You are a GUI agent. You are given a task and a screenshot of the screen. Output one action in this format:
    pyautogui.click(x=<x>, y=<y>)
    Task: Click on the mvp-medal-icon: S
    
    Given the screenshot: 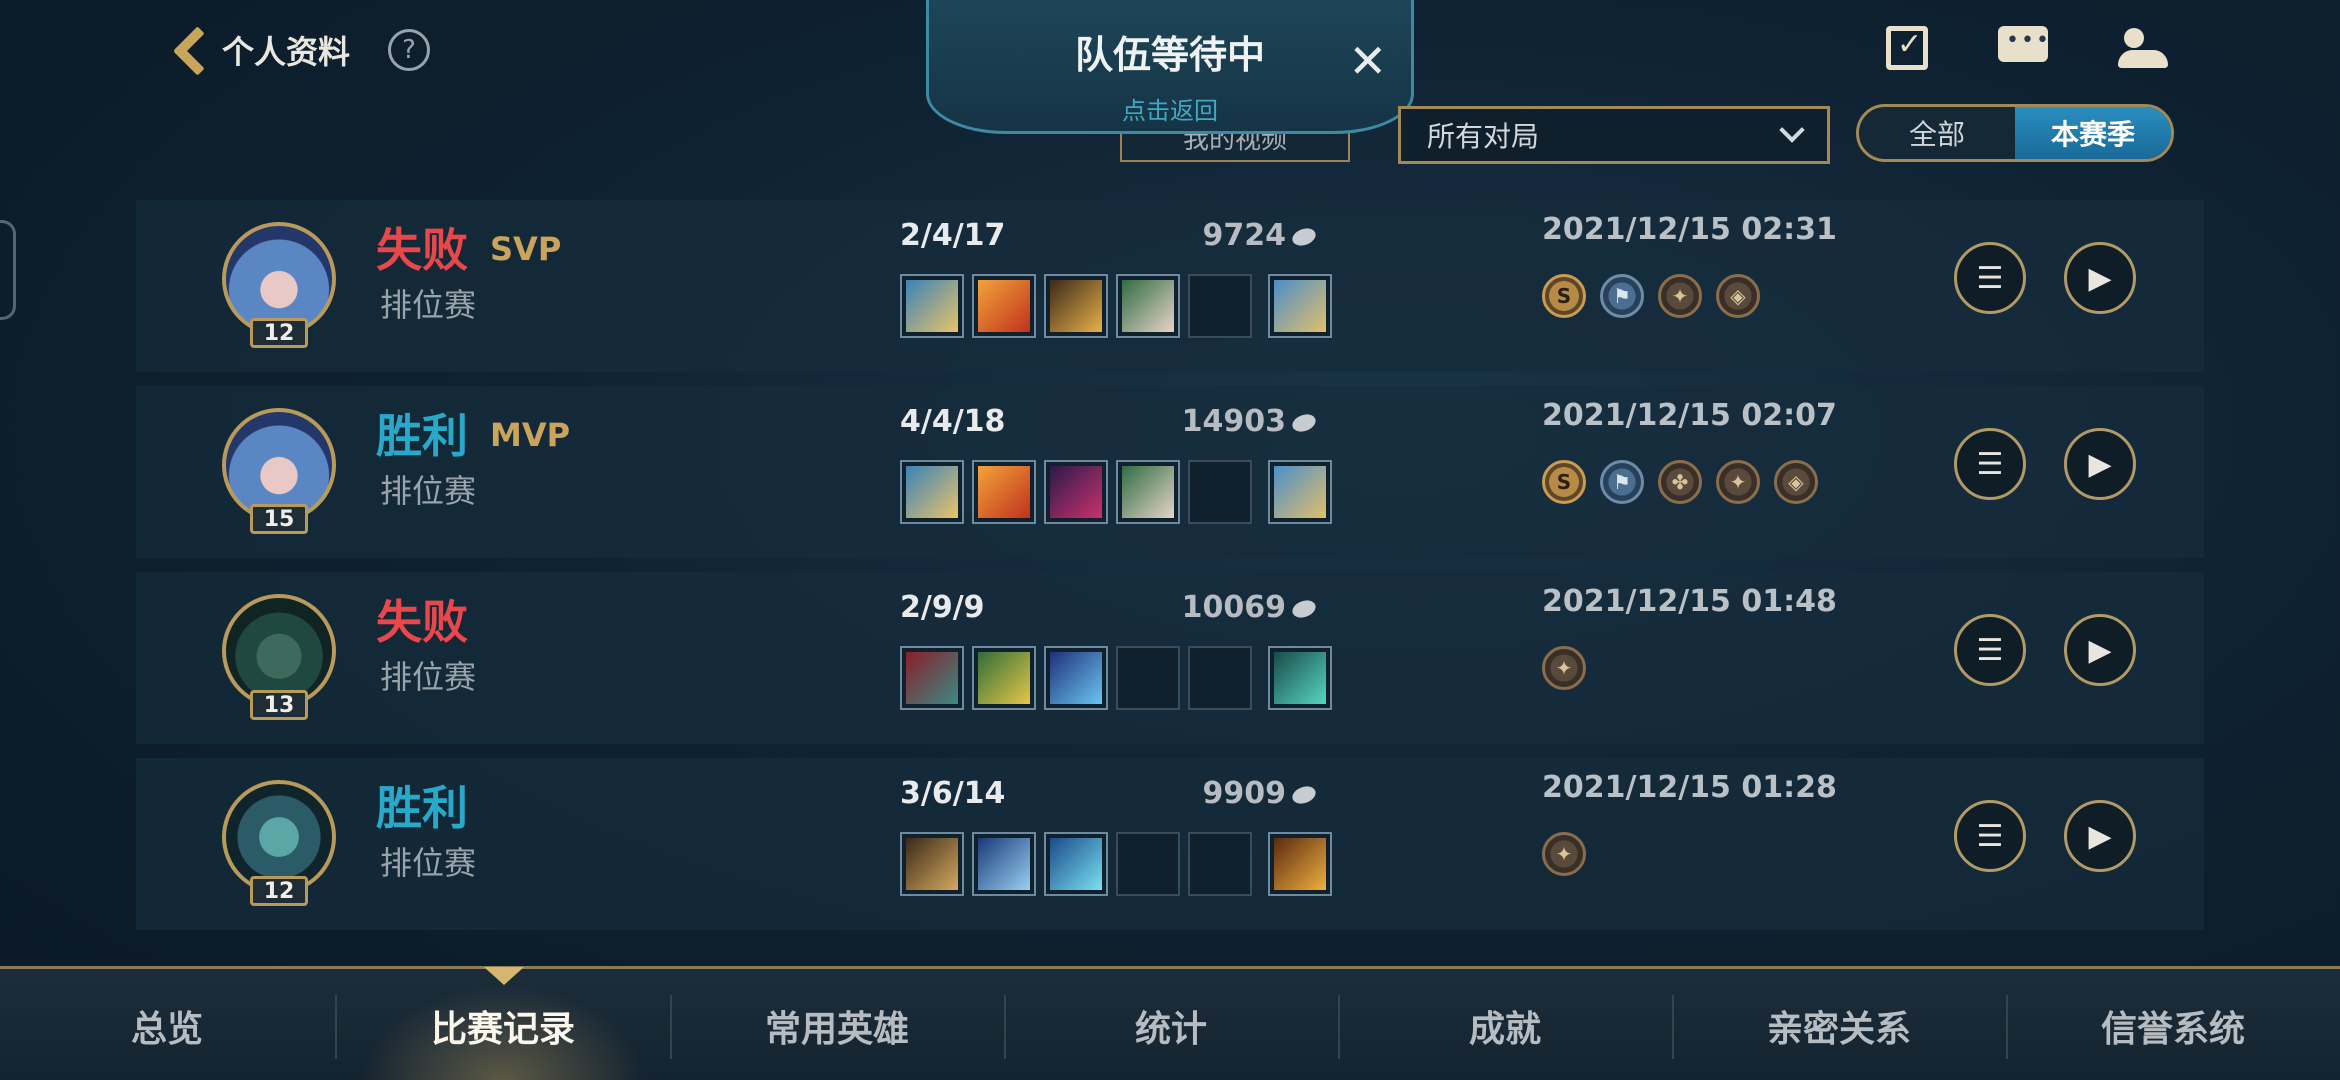 What is the action you would take?
    pyautogui.click(x=1564, y=482)
    